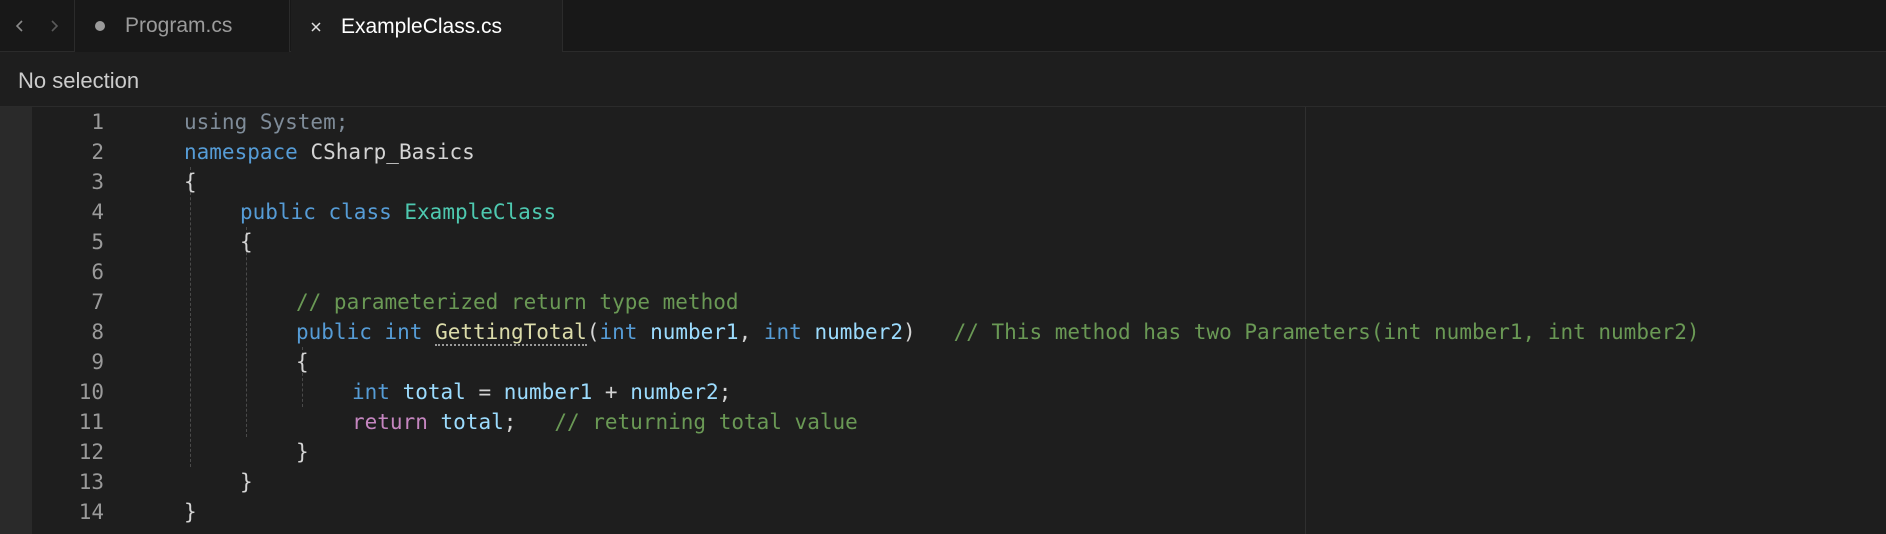  What do you see at coordinates (611, 392) in the screenshot?
I see `operator-token: +` at bounding box center [611, 392].